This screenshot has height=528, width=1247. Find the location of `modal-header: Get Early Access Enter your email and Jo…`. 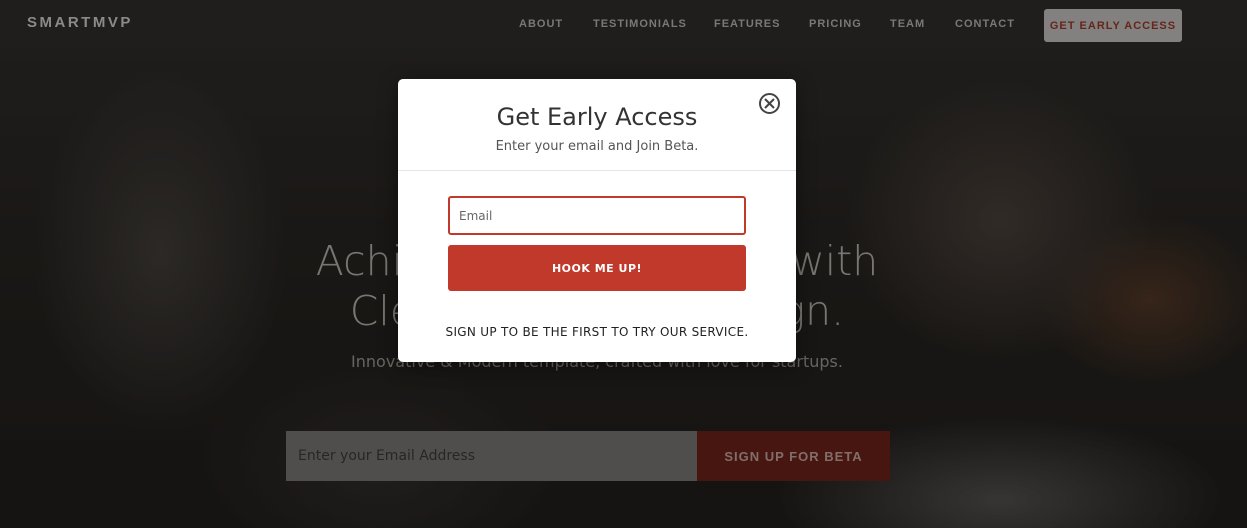

modal-header: Get Early Access Enter your email and Jo… is located at coordinates (597, 125).